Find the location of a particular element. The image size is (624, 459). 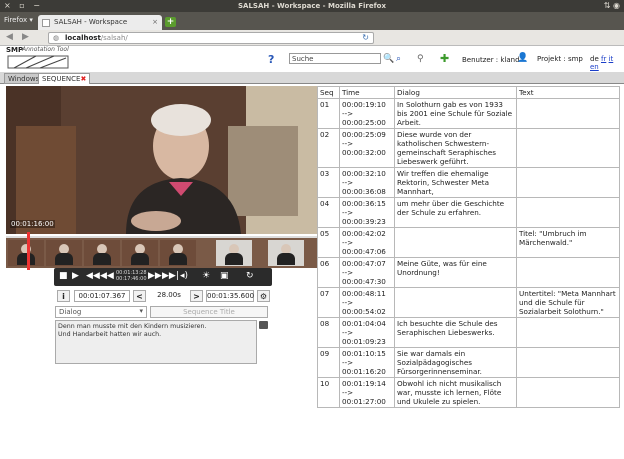

add-icon: ✚ is located at coordinates (444, 58).